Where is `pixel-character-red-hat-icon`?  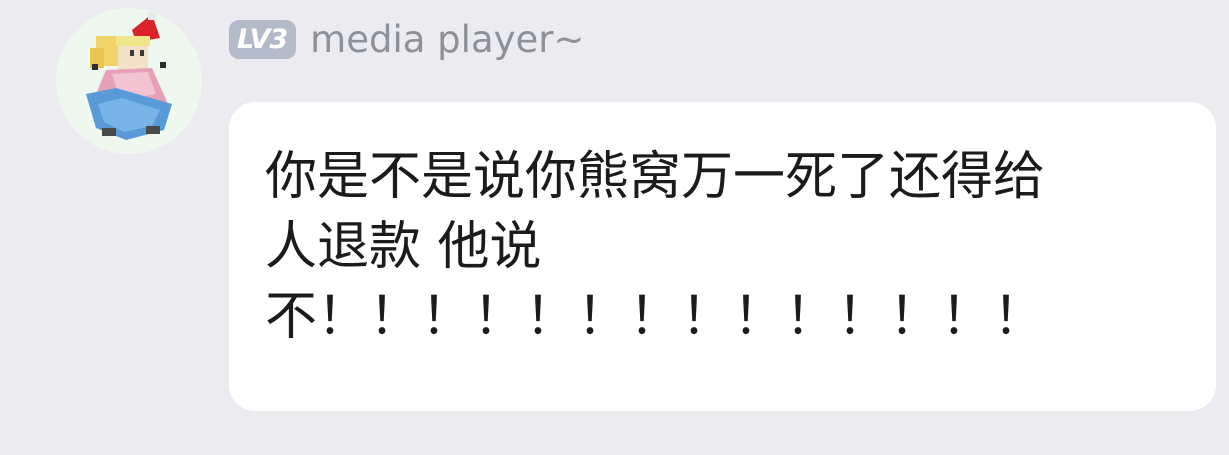
pixel-character-red-hat-icon is located at coordinates (129, 76).